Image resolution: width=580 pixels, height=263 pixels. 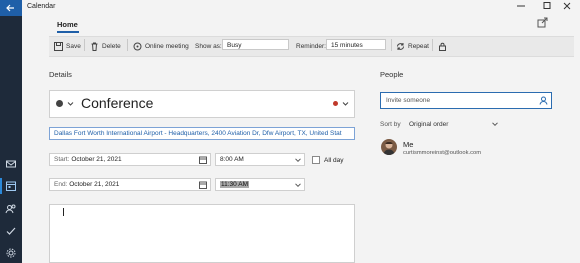 What do you see at coordinates (234, 184) in the screenshot?
I see `end-time-value: 11:30 AM` at bounding box center [234, 184].